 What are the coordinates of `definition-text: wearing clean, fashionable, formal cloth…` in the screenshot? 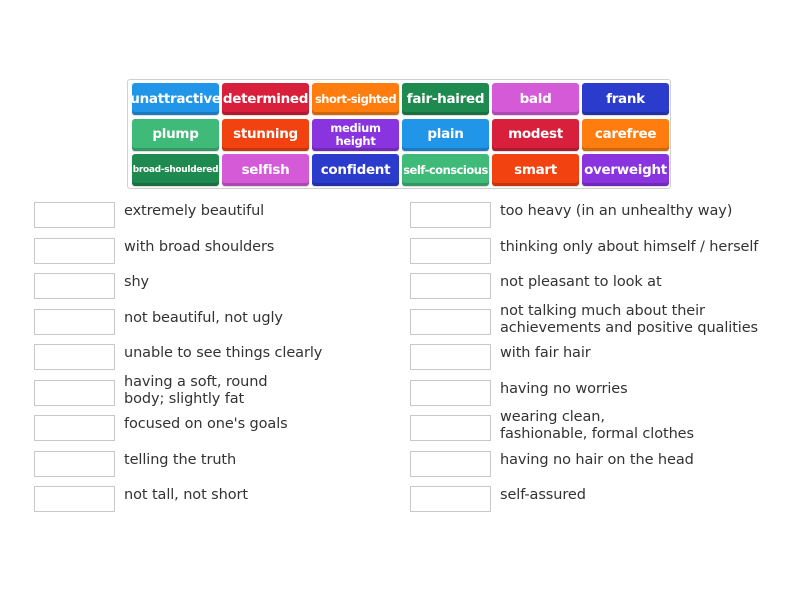 It's located at (597, 426).